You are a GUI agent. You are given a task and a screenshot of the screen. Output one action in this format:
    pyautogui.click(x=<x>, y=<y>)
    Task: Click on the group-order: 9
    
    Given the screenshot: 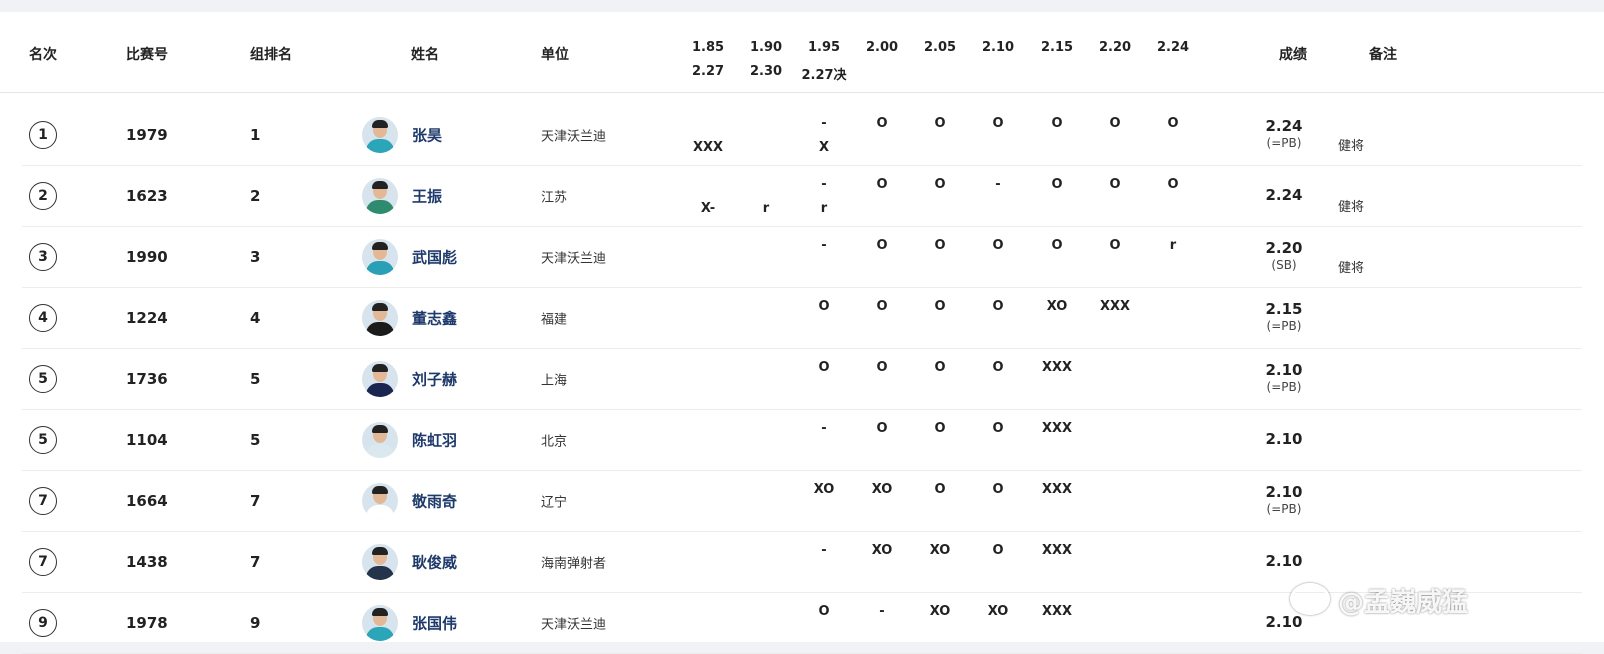 What is the action you would take?
    pyautogui.click(x=255, y=623)
    